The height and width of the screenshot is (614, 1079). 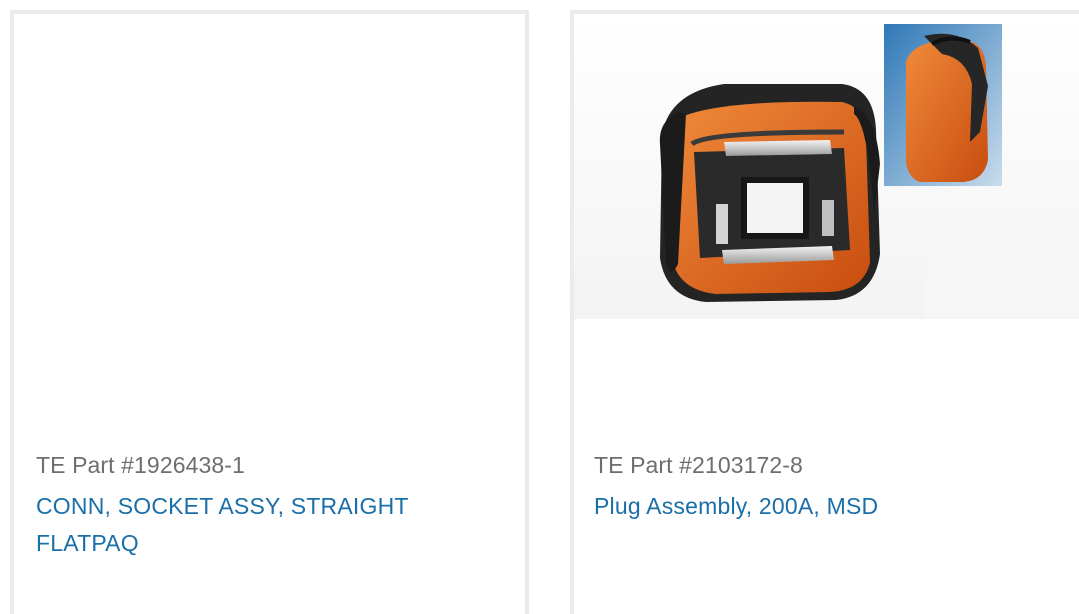 I want to click on part-number: TE Part #2103172-8, so click(x=698, y=465).